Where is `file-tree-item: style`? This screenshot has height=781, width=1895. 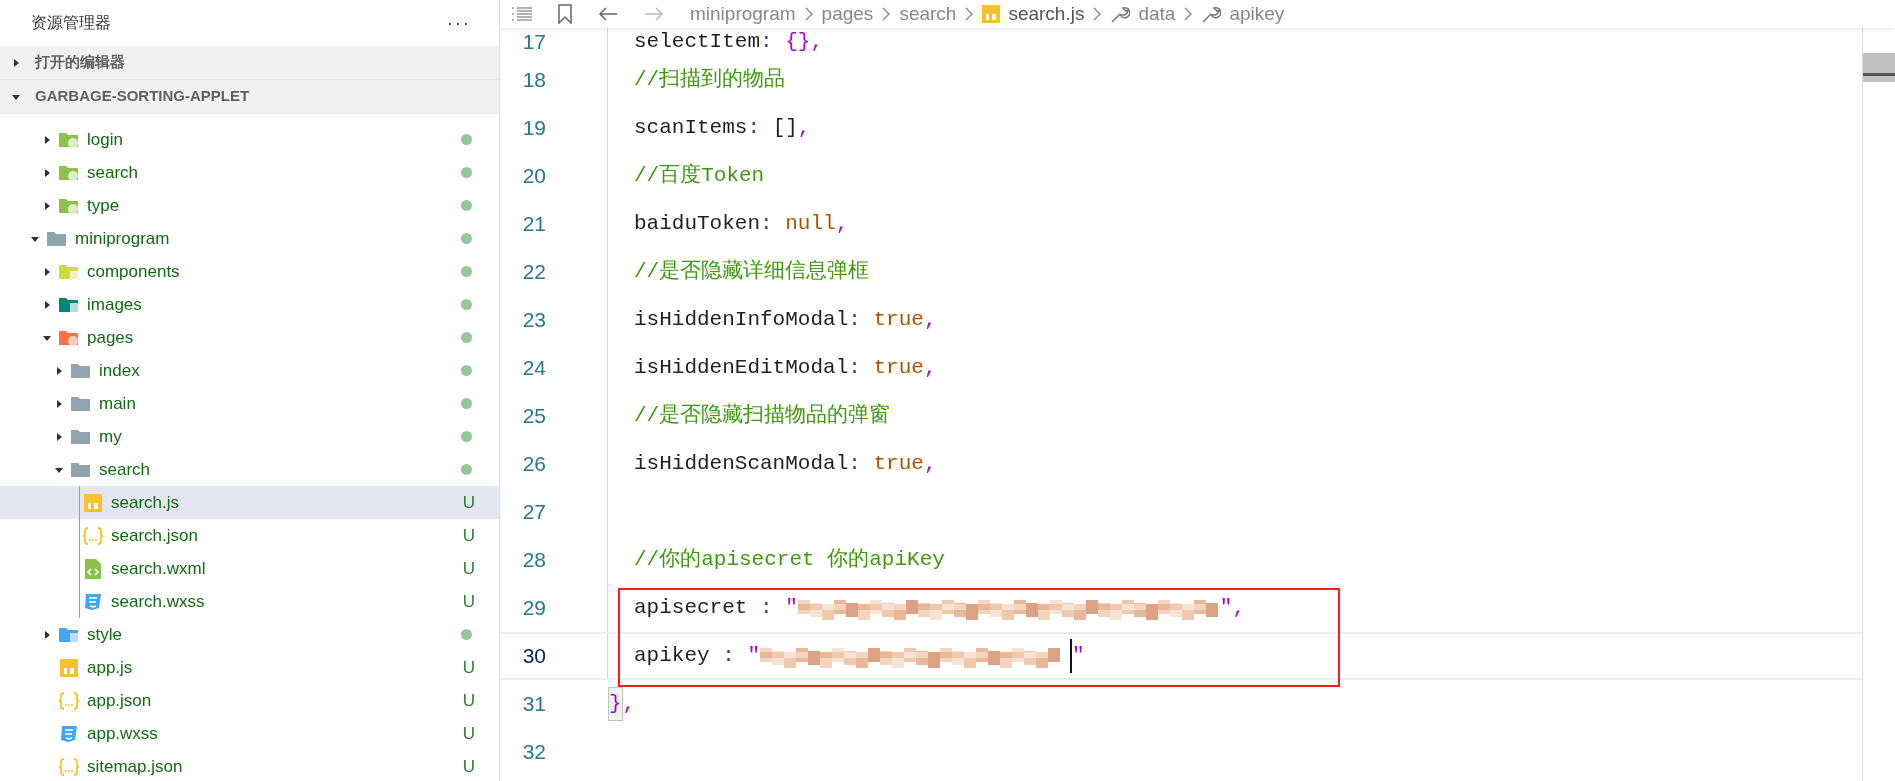 file-tree-item: style is located at coordinates (249, 634).